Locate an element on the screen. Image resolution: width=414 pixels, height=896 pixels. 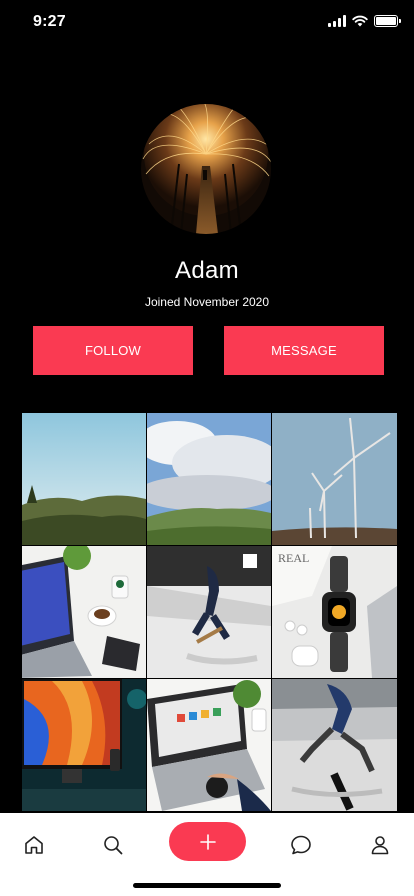
profile-joined-date: Joined November 2020 is located at coordinates (207, 302).